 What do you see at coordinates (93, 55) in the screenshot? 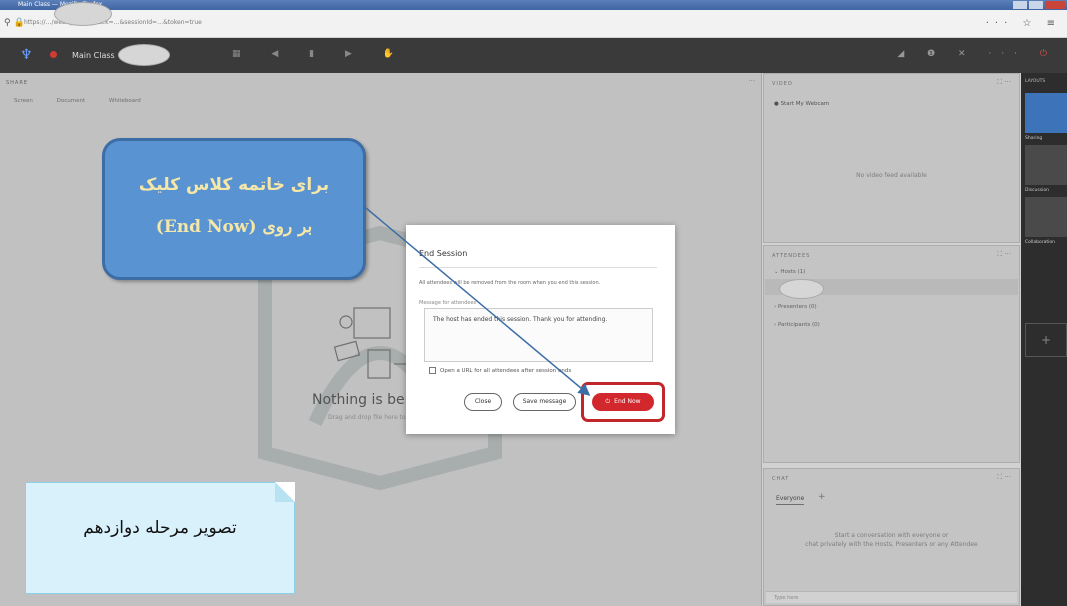
I see `room-name: Main Class` at bounding box center [93, 55].